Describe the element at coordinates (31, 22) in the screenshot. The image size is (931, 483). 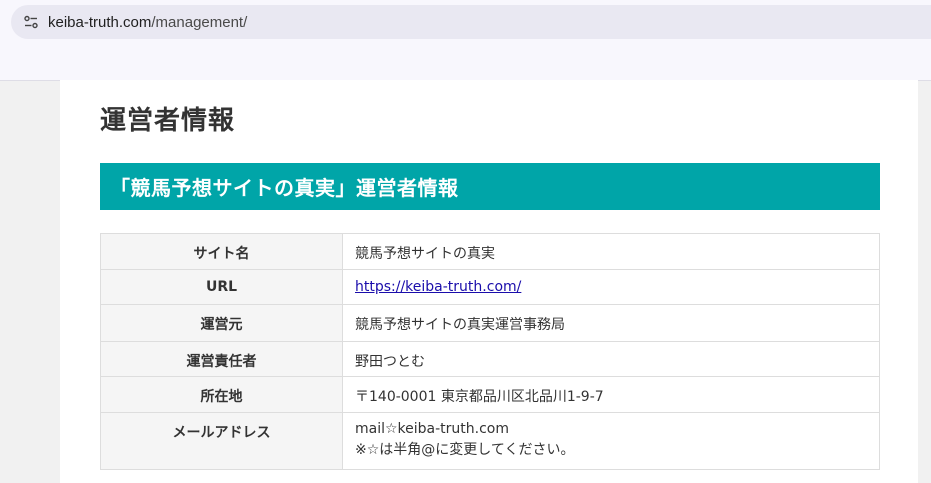
I see `site-info-icon` at that location.